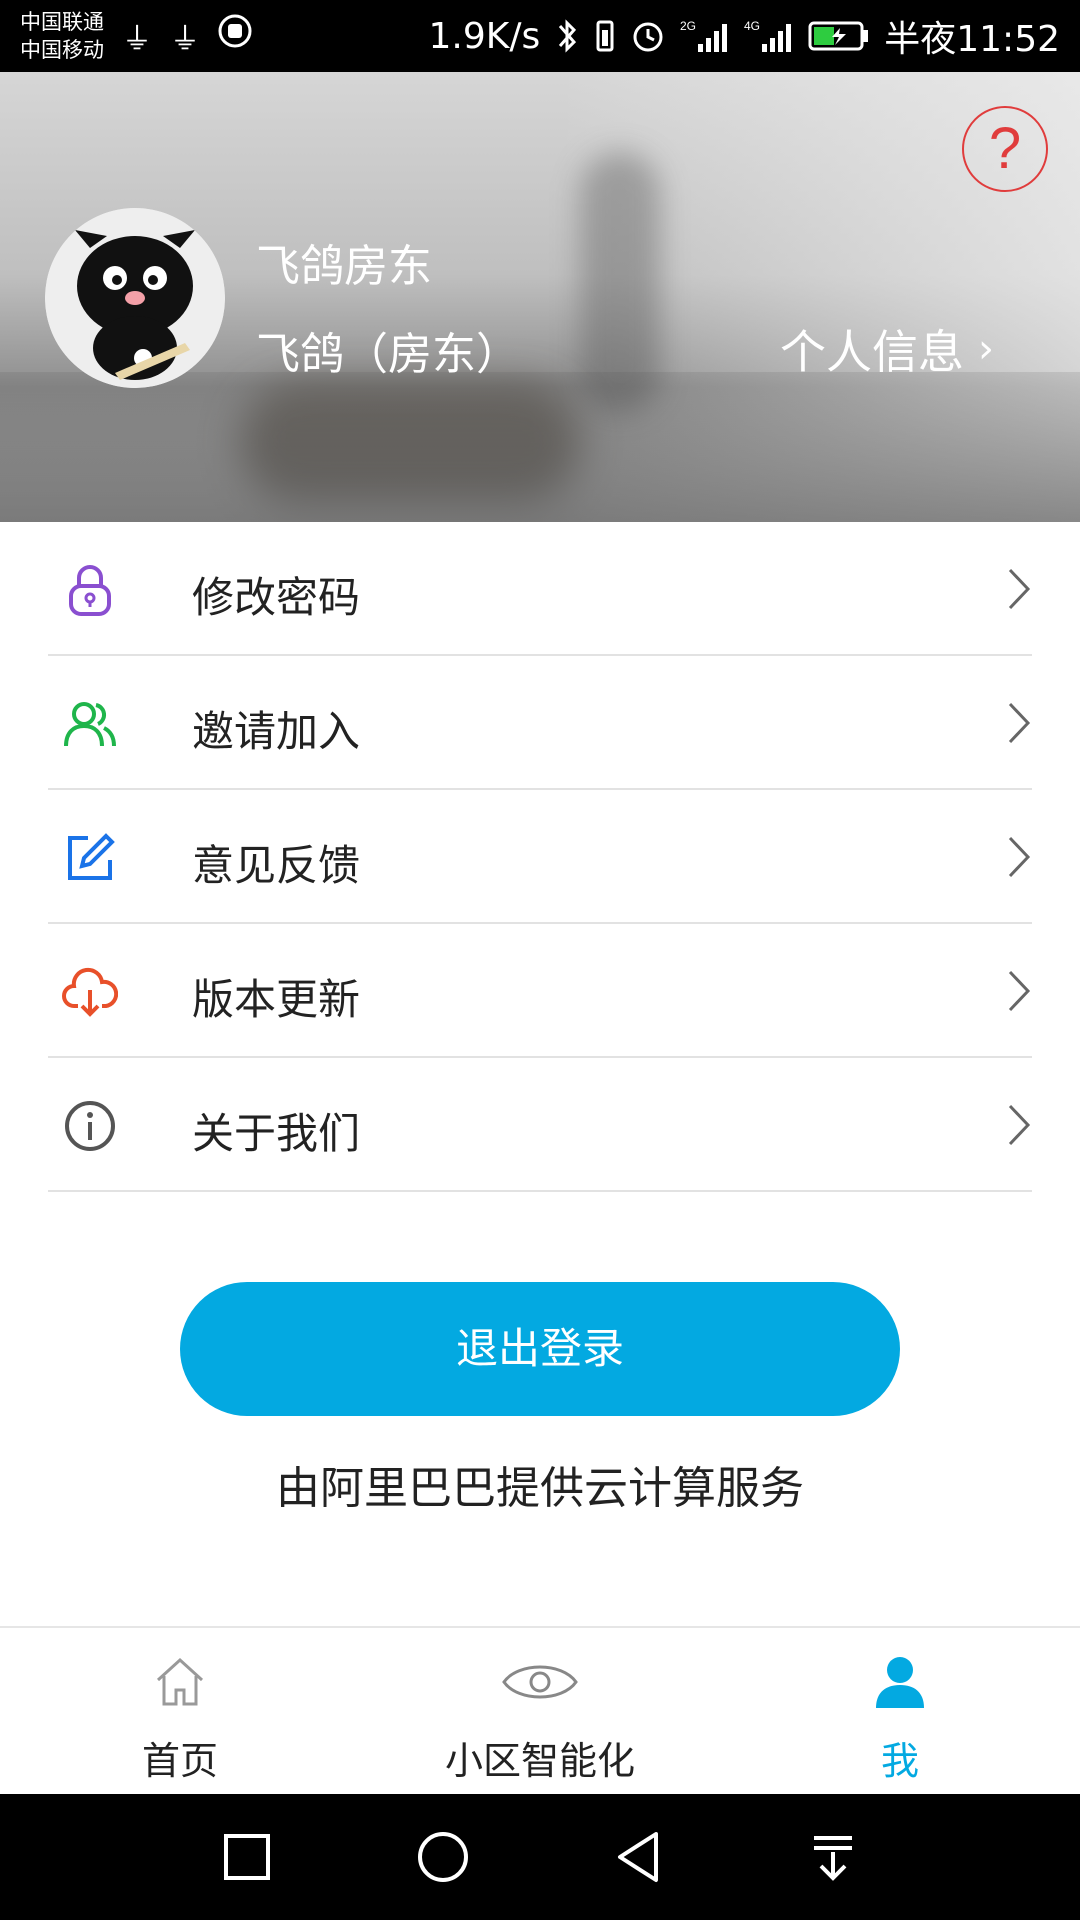  I want to click on alarm-icon, so click(648, 37).